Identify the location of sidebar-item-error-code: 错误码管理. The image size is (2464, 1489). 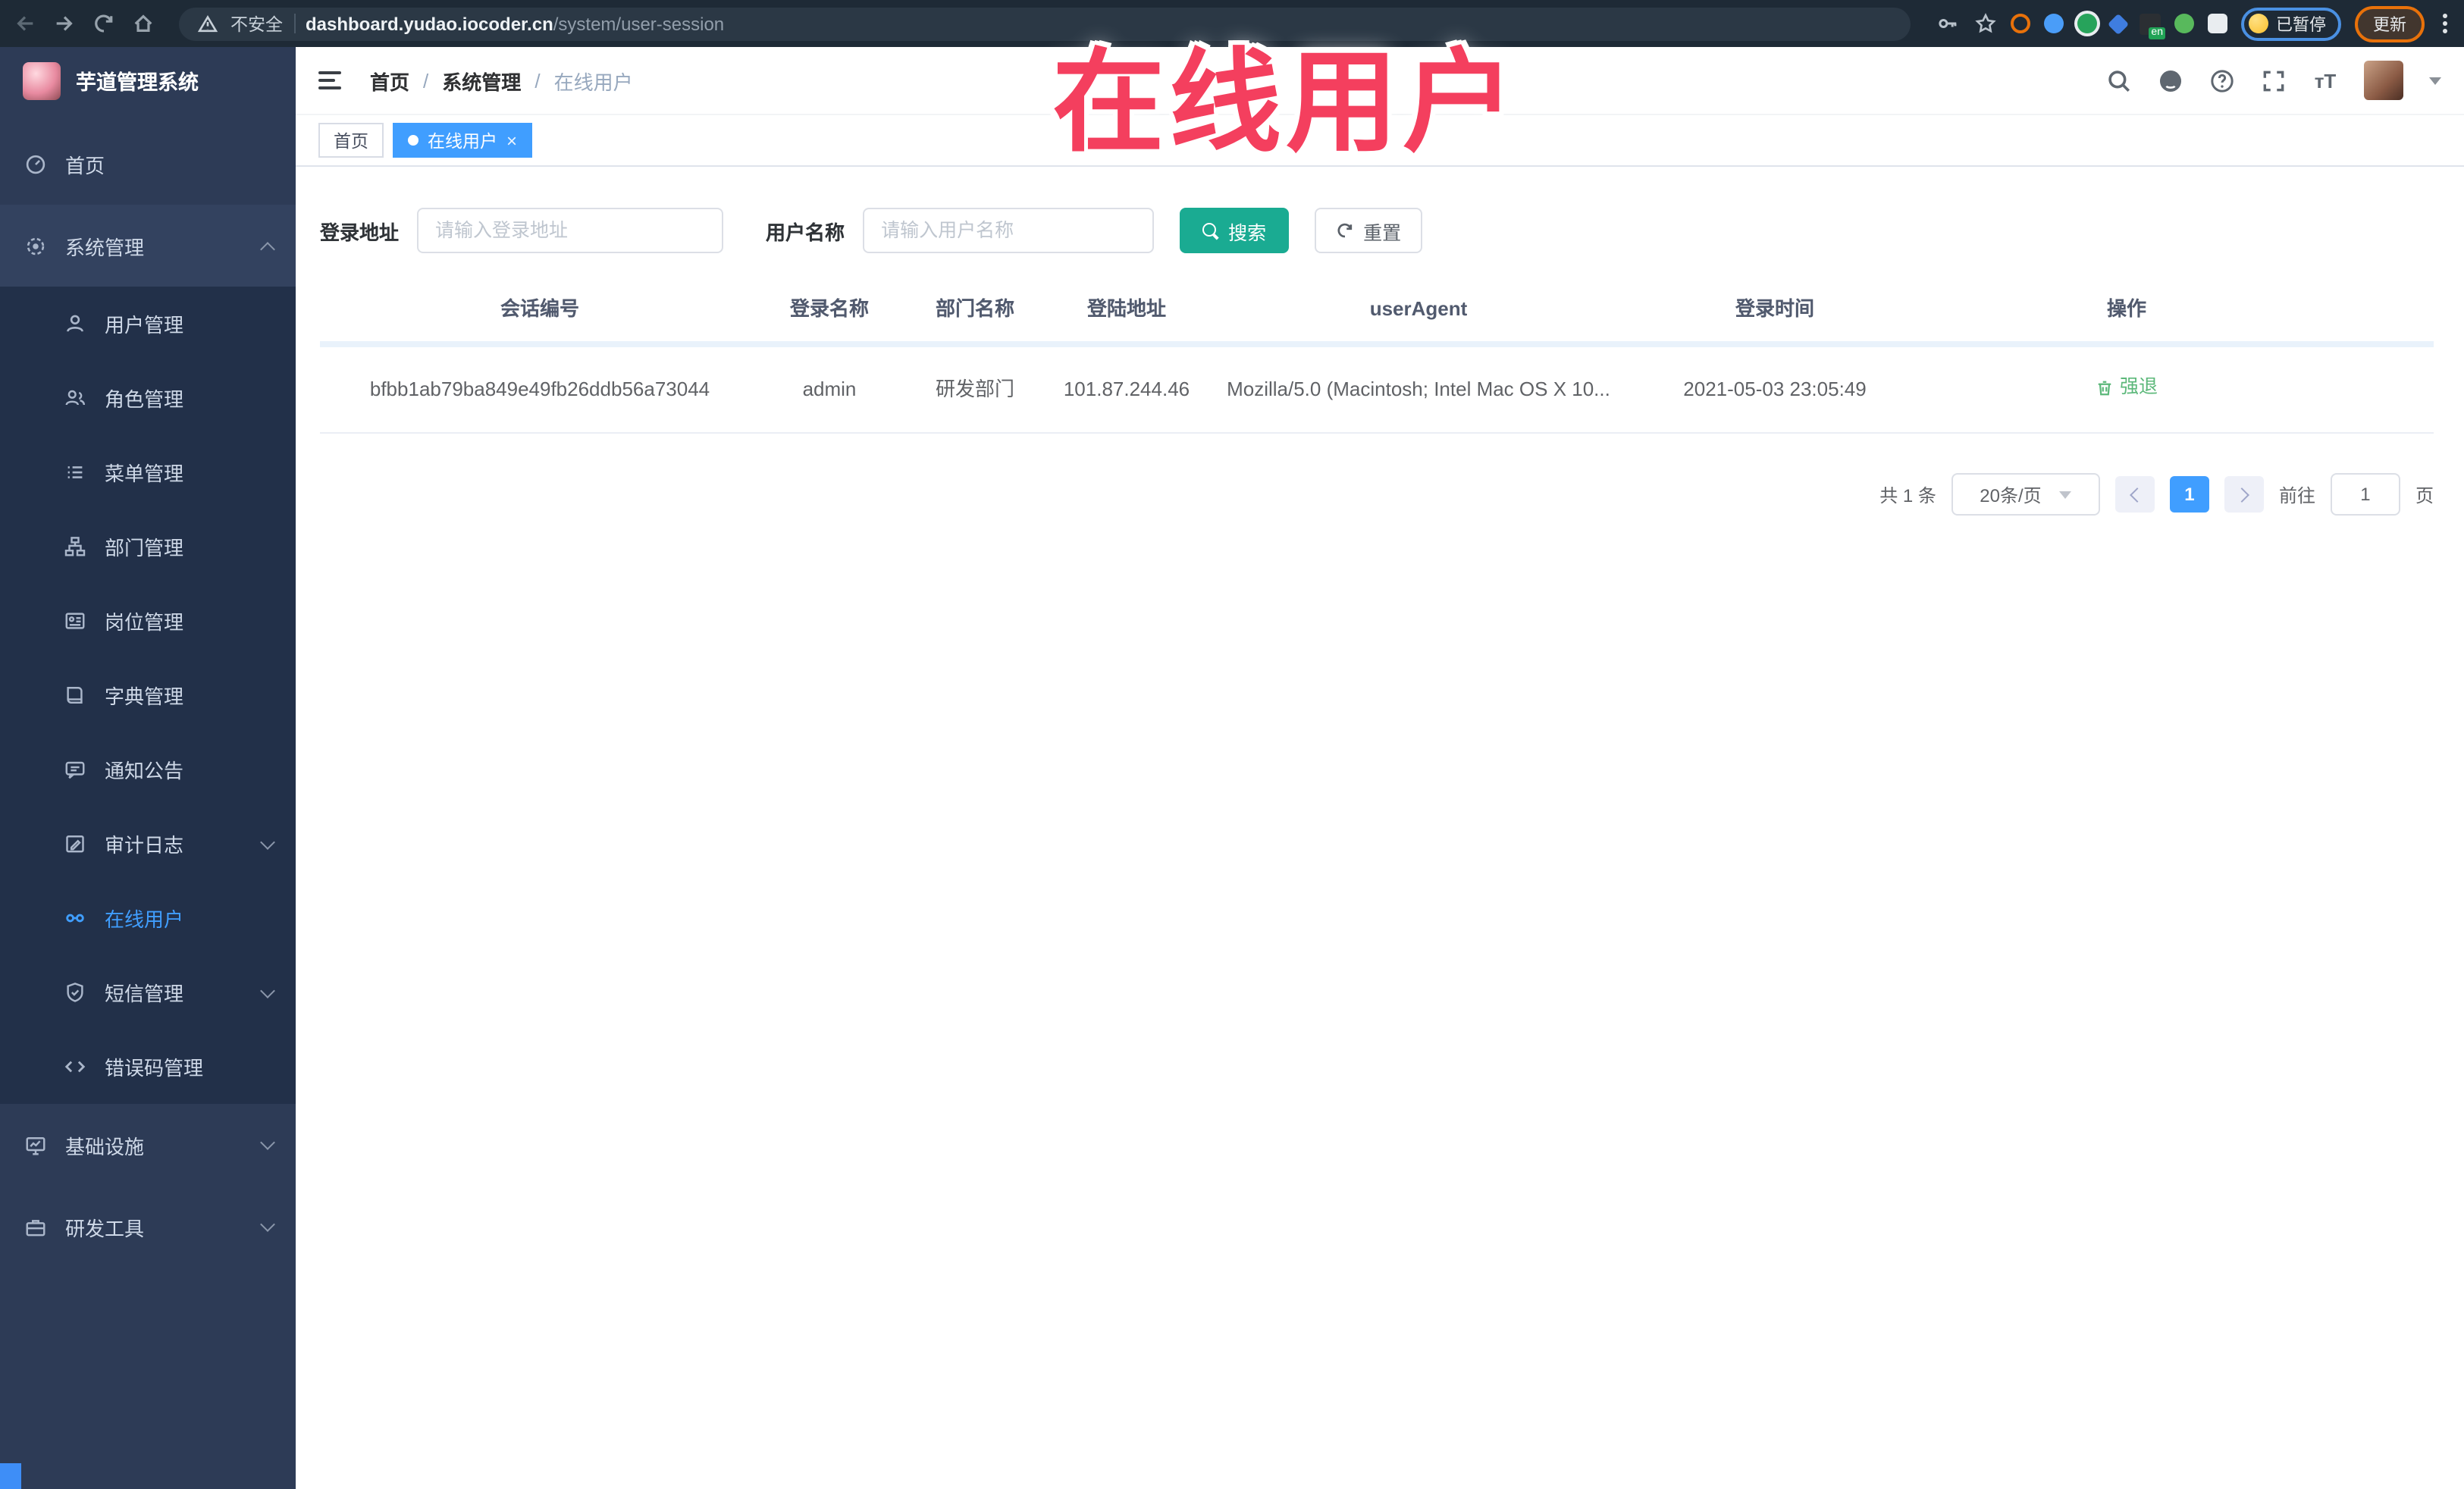
(148, 1067).